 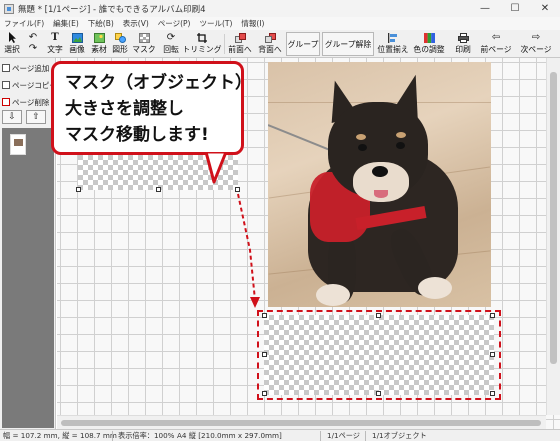 What do you see at coordinates (553, 218) in the screenshot?
I see `vertical-scroll-thumb` at bounding box center [553, 218].